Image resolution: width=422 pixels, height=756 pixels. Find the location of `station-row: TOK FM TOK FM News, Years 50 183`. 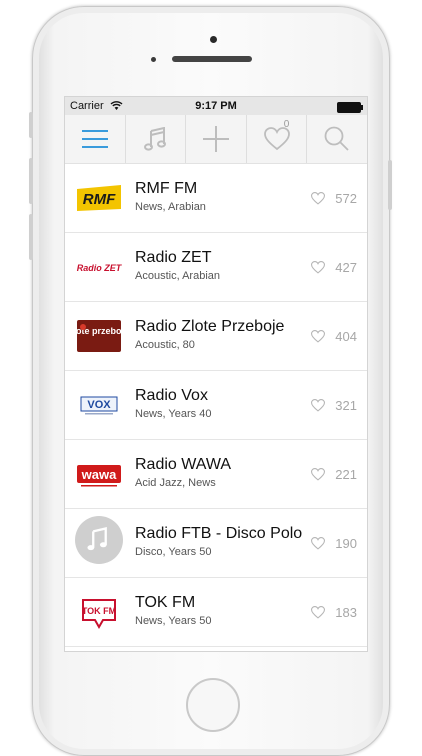

station-row: TOK FM TOK FM News, Years 50 183 is located at coordinates (216, 612).